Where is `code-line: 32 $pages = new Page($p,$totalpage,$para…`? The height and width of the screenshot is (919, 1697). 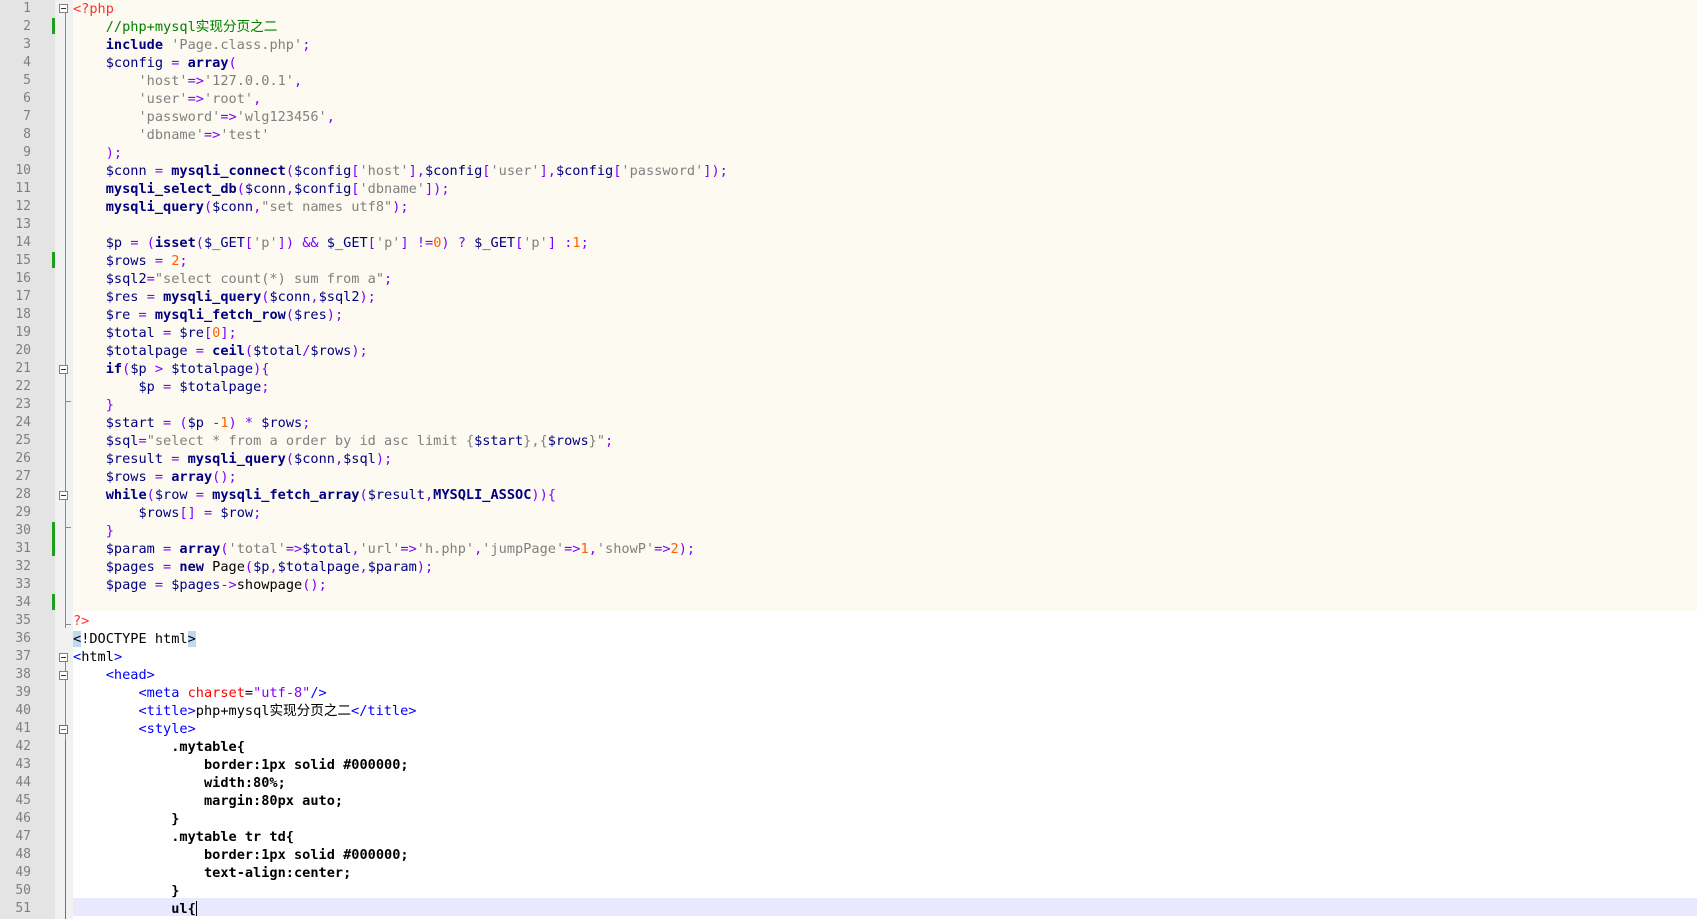 code-line: 32 $pages = new Page($p,$totalpage,$para… is located at coordinates (848, 567).